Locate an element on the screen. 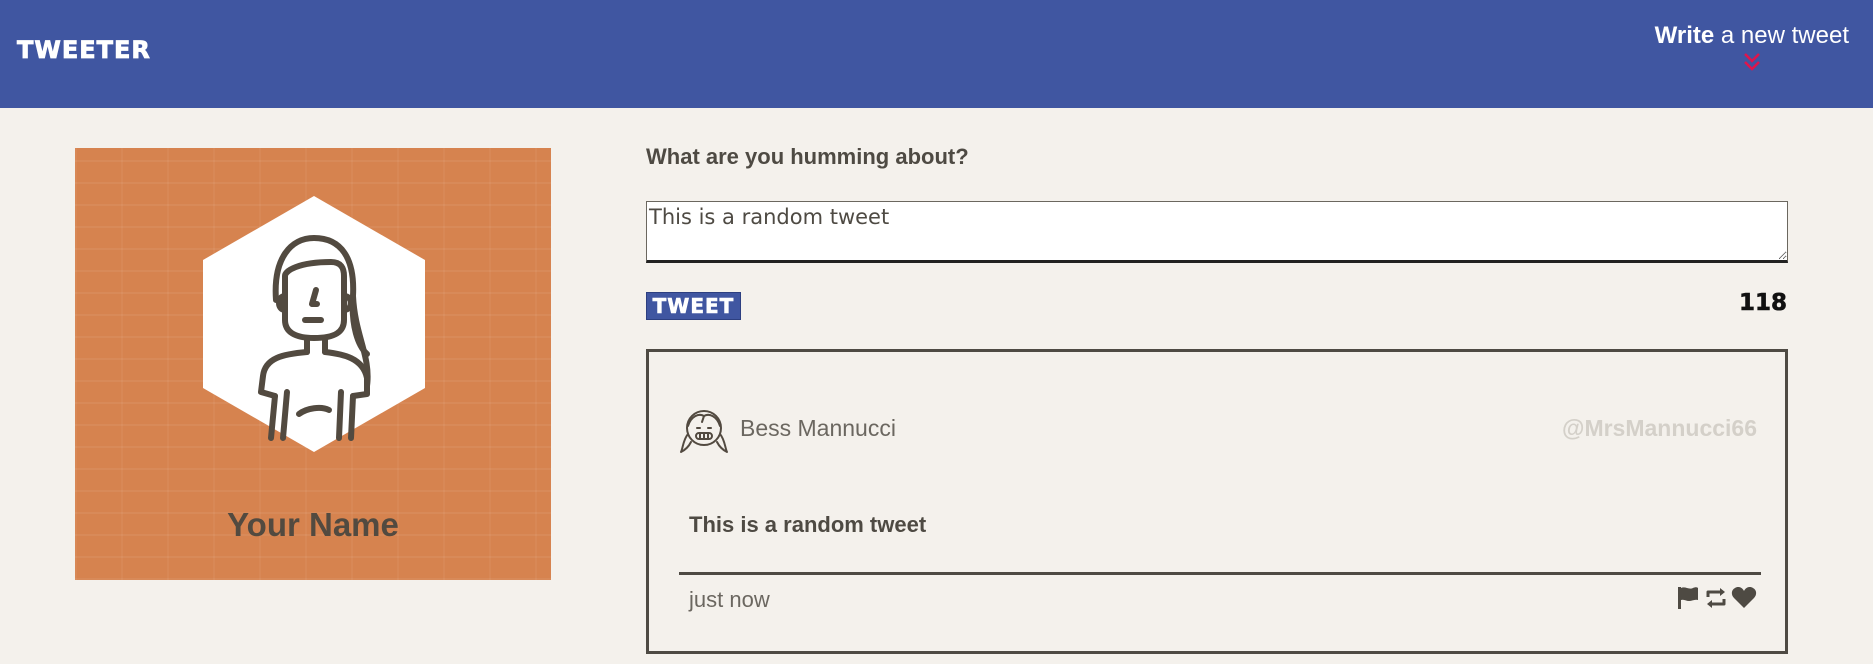 The image size is (1873, 664). flag-icon is located at coordinates (1688, 598).